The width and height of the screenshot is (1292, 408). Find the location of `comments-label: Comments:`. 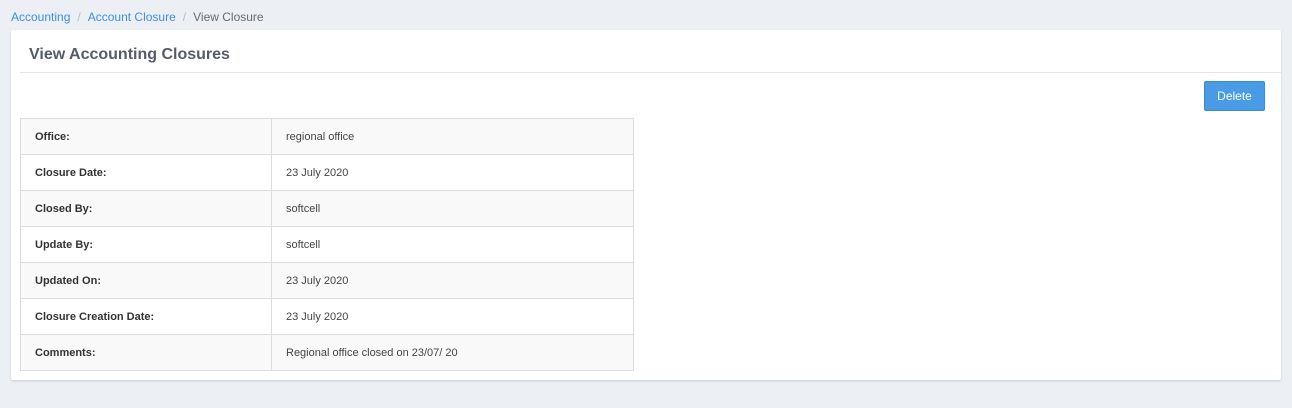

comments-label: Comments: is located at coordinates (146, 352).